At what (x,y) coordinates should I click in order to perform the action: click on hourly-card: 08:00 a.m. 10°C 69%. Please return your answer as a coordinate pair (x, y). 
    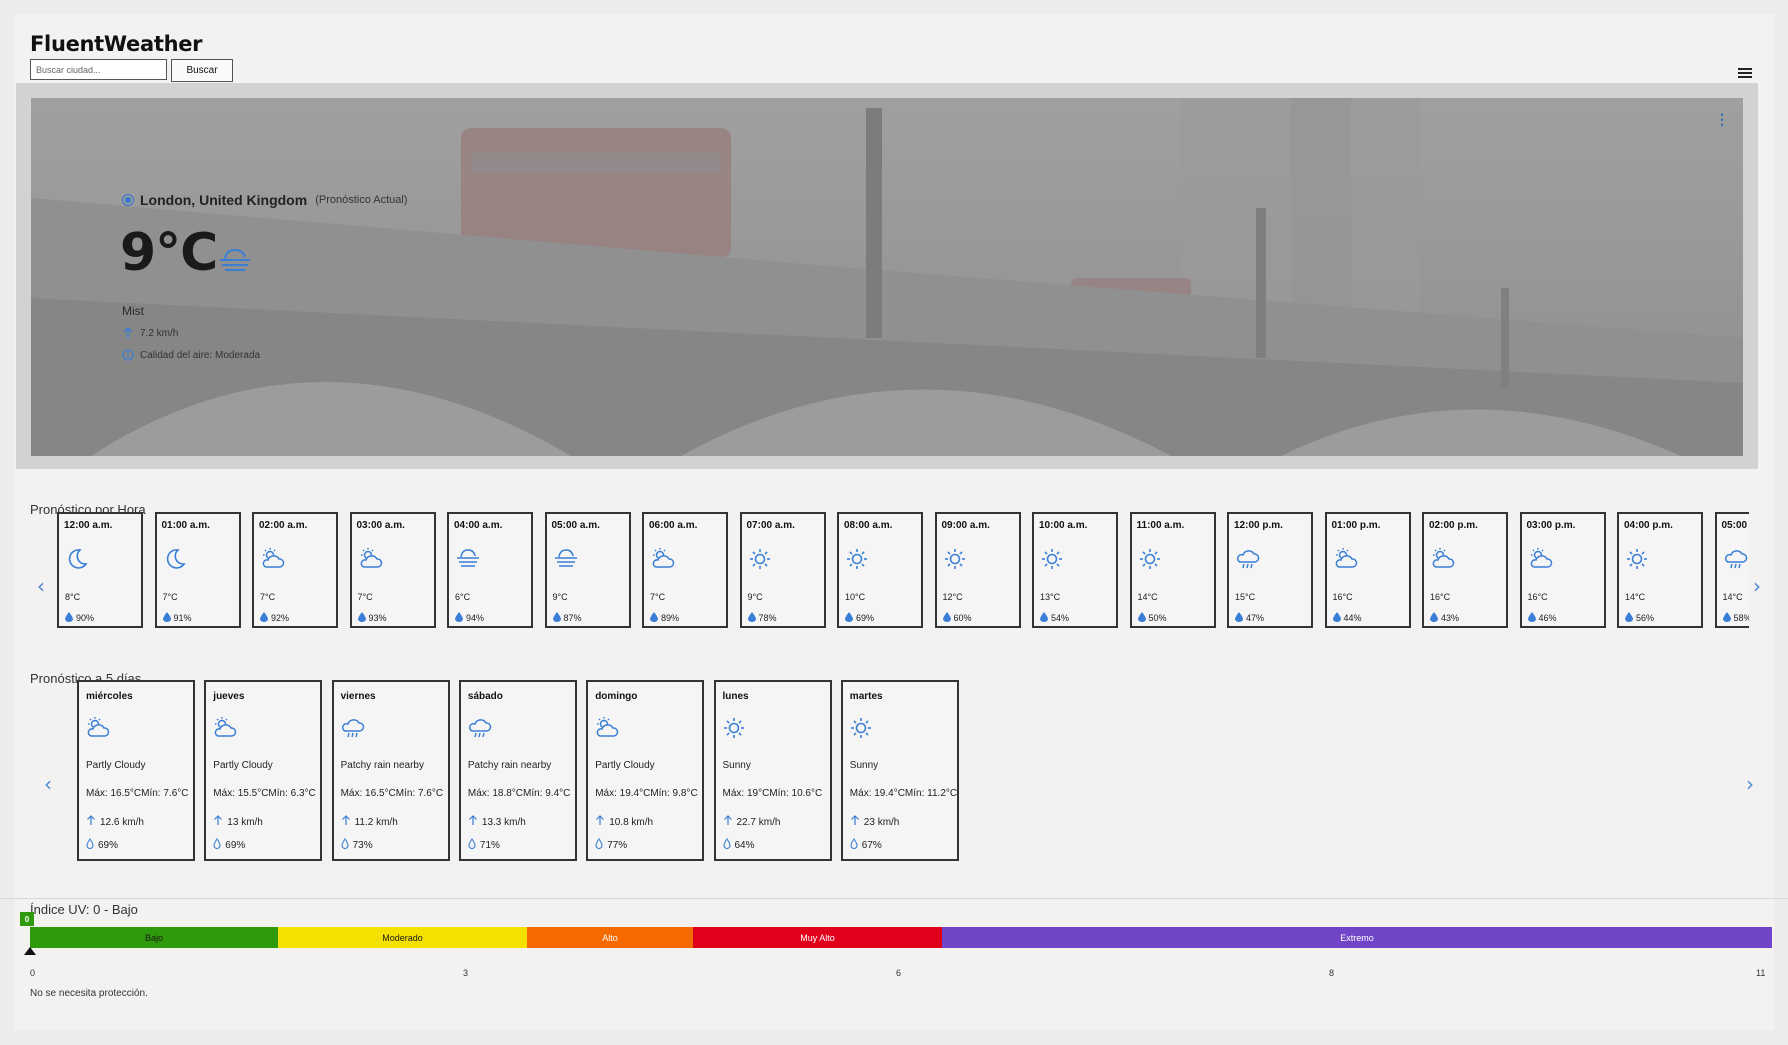
    Looking at the image, I should click on (880, 570).